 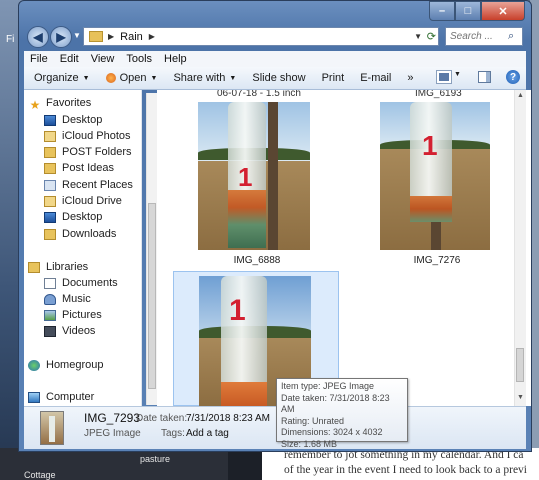 What do you see at coordinates (442, 11) in the screenshot?
I see `minimize-button: –` at bounding box center [442, 11].